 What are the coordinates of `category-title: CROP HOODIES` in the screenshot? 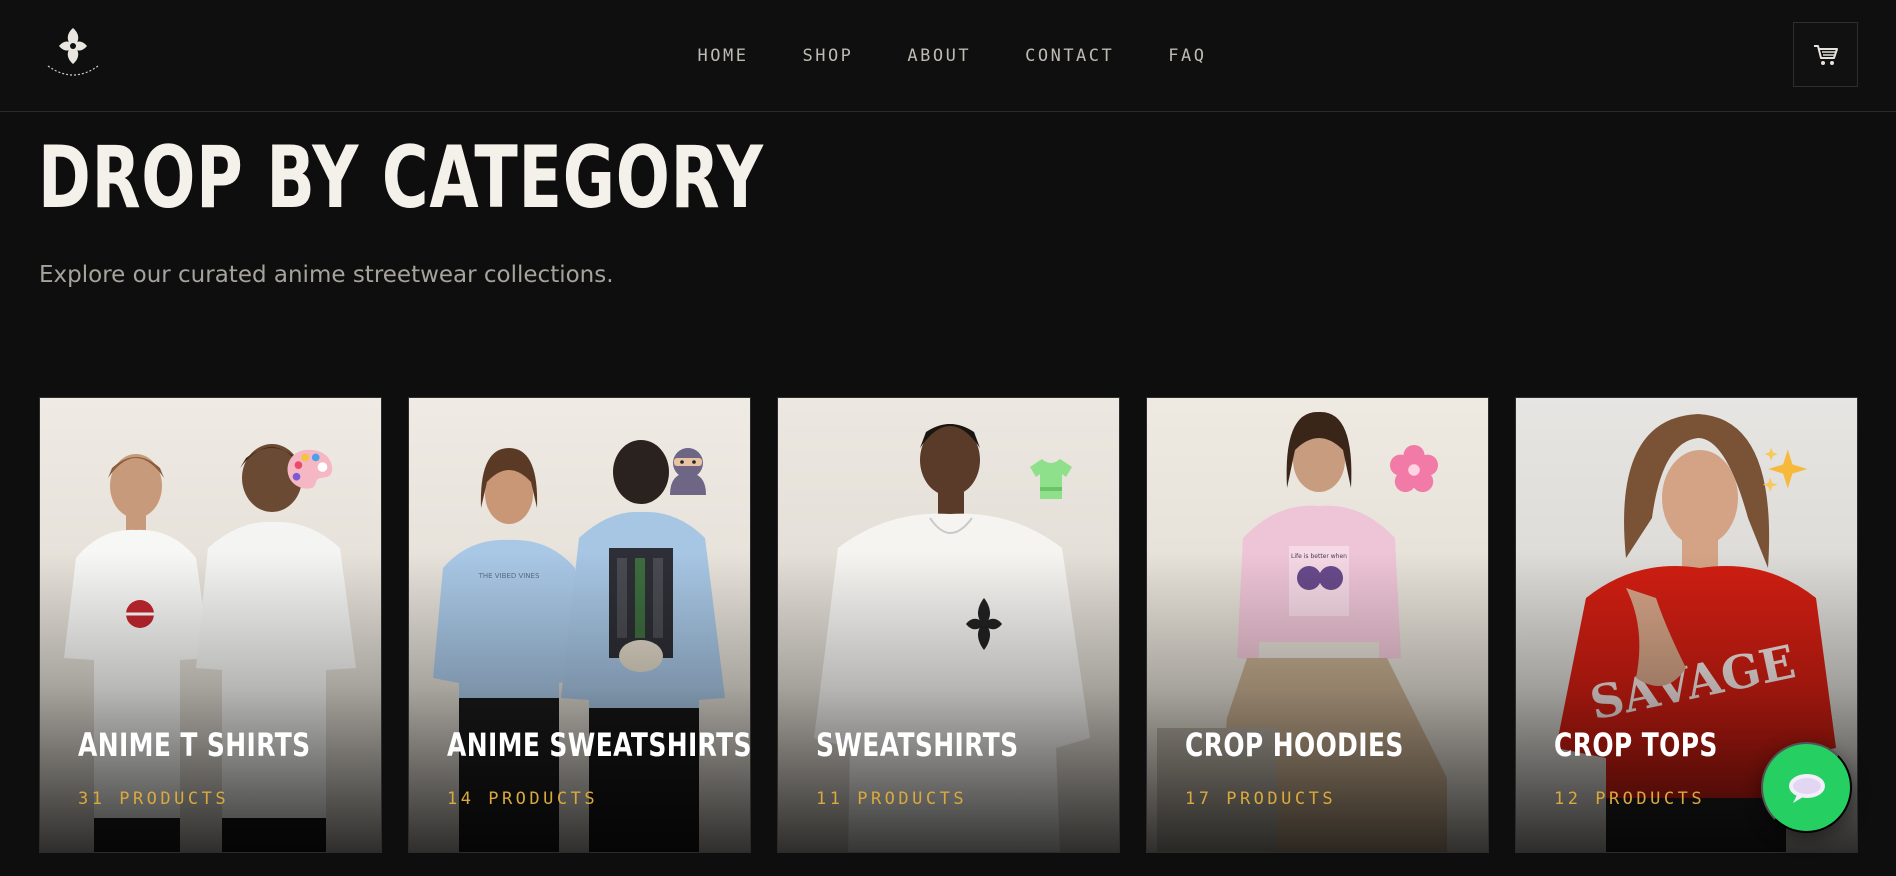 It's located at (1294, 745).